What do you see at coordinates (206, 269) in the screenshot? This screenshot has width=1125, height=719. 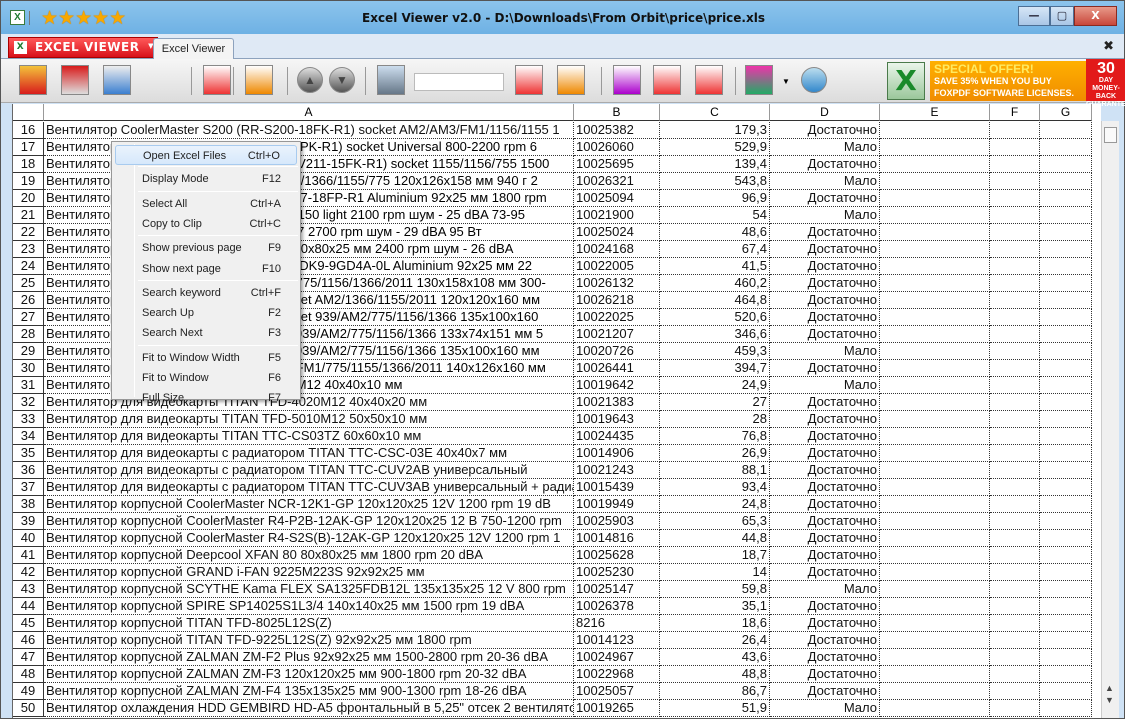 I see `menu-item-show-next-page: Show next page F10` at bounding box center [206, 269].